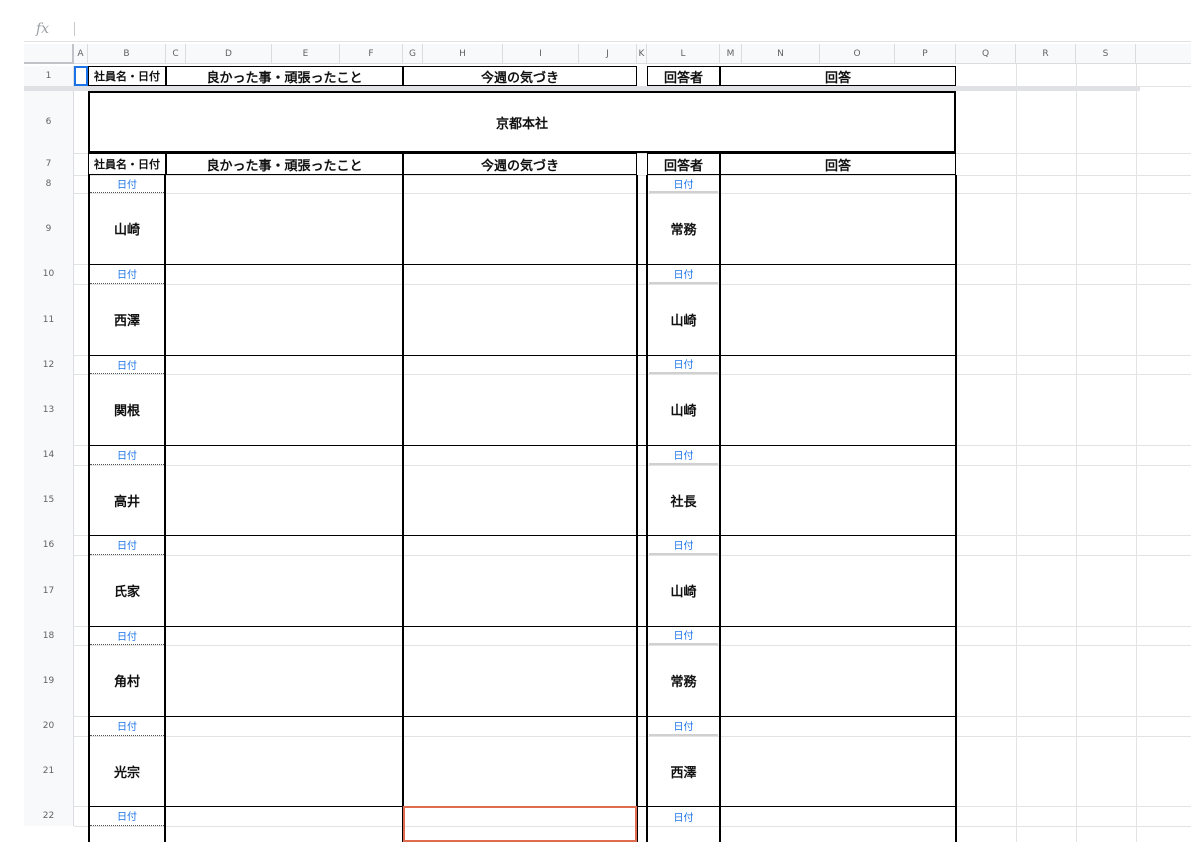 This screenshot has width=1191, height=842. I want to click on responder-name: 社長, so click(683, 500).